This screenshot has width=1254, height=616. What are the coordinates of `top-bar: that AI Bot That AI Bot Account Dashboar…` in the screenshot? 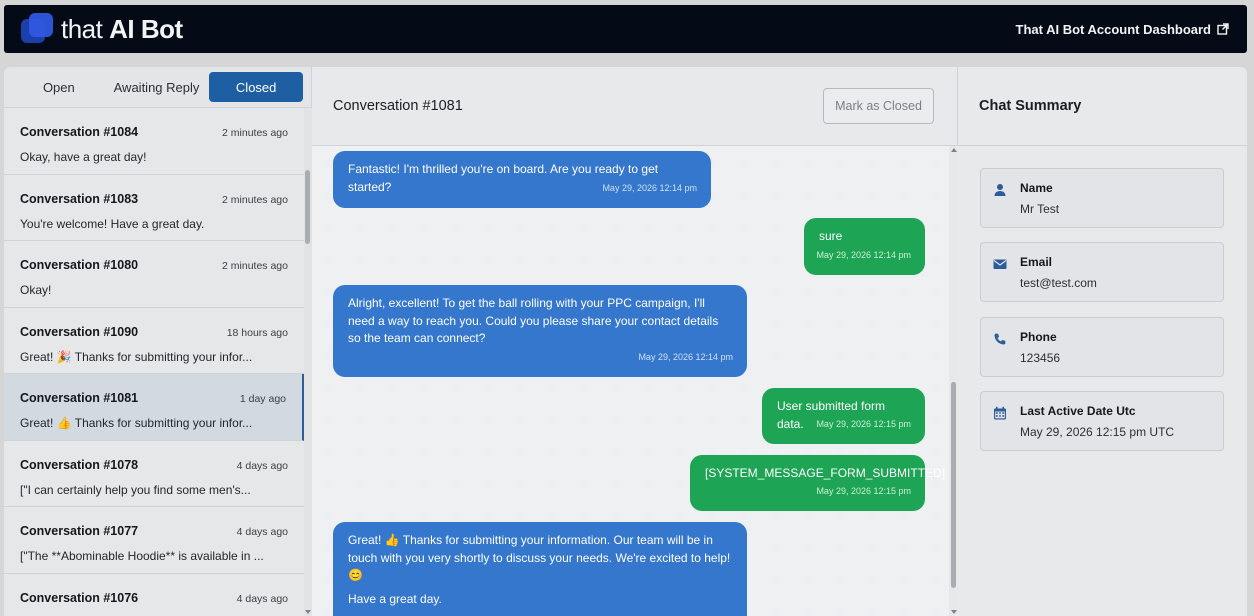 It's located at (625, 29).